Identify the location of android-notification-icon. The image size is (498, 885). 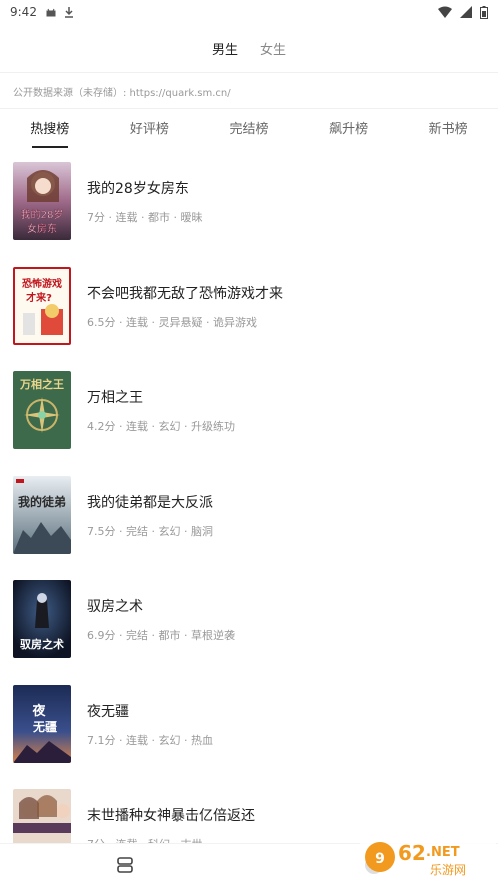
(51, 12).